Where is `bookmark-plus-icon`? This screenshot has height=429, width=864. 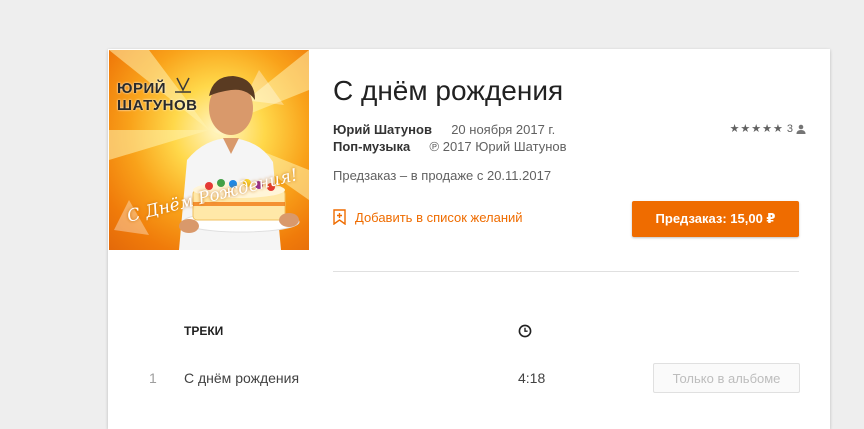 bookmark-plus-icon is located at coordinates (339, 217).